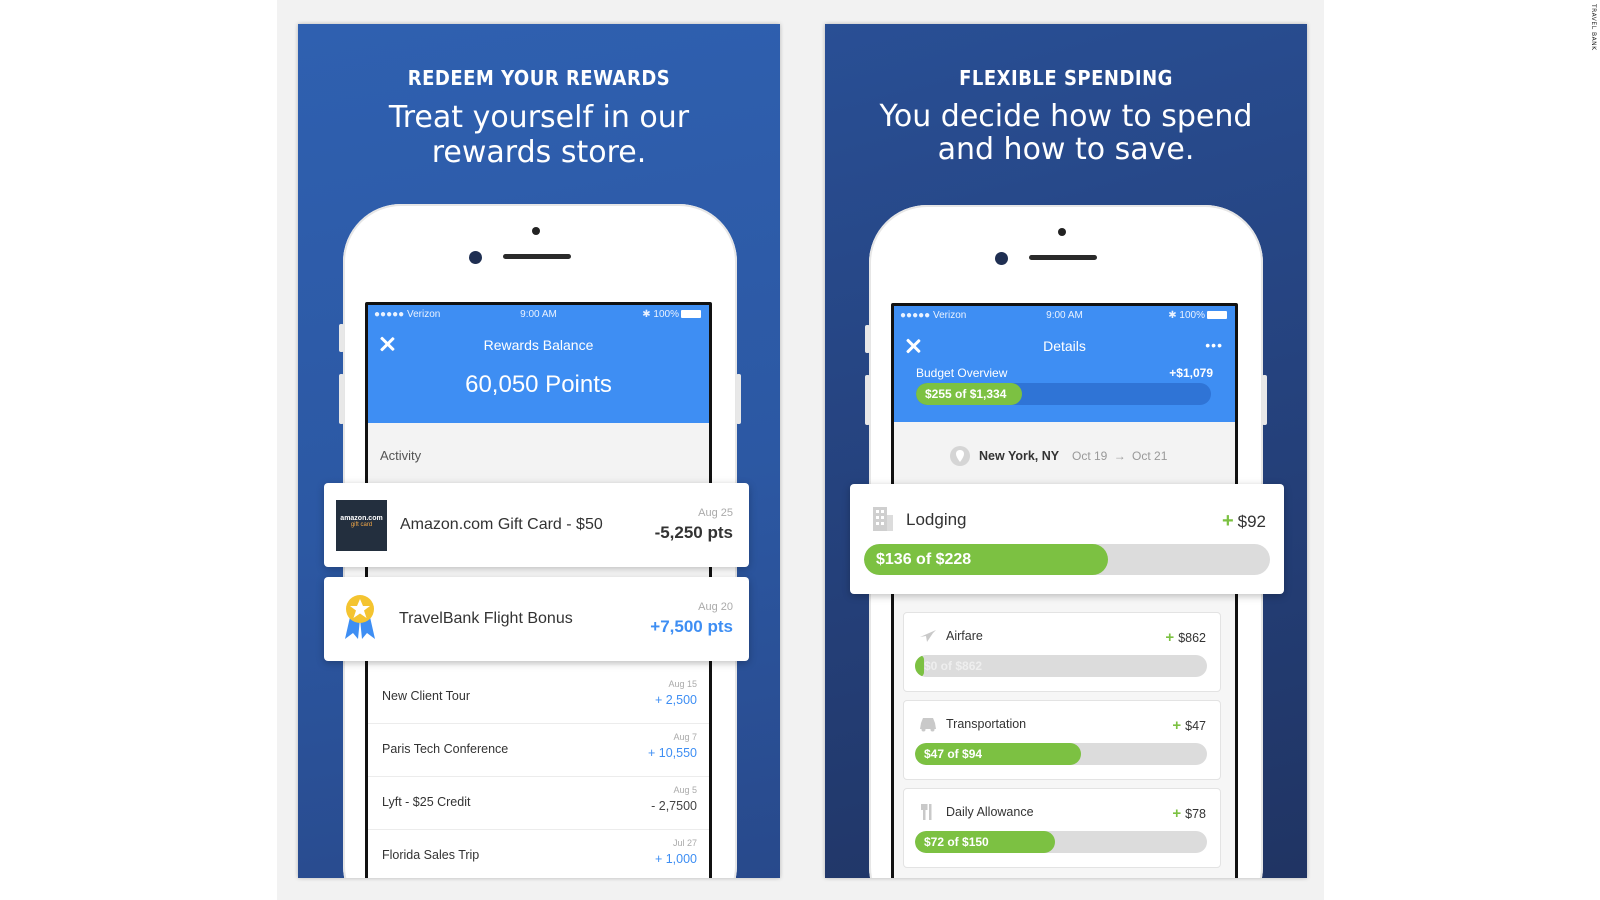 Image resolution: width=1600 pixels, height=900 pixels. I want to click on building-icon, so click(883, 519).